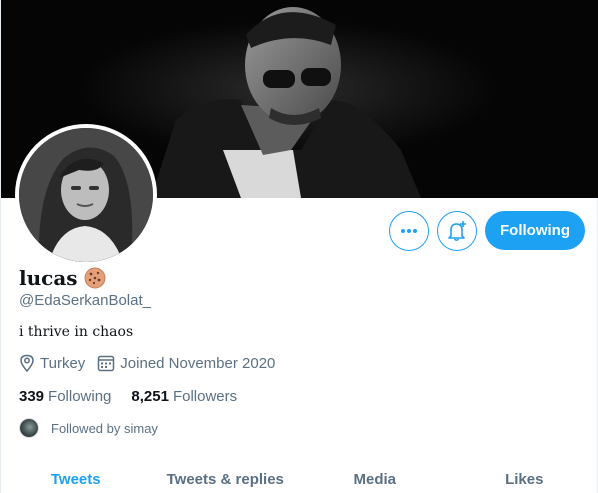 The image size is (598, 493). I want to click on notifications-button, so click(457, 231).